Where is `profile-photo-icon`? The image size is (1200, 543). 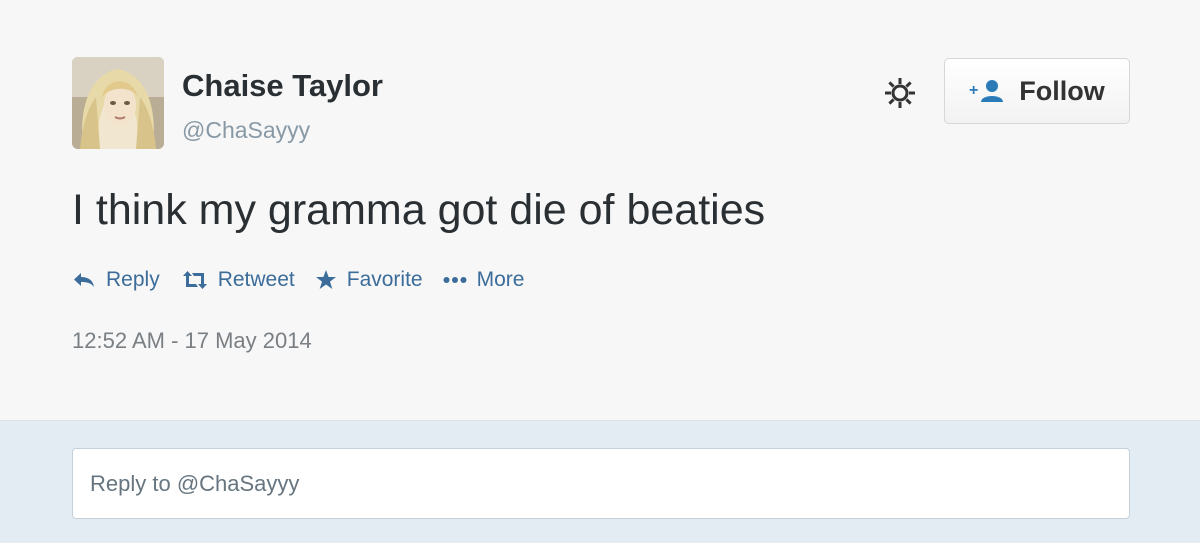 profile-photo-icon is located at coordinates (118, 103).